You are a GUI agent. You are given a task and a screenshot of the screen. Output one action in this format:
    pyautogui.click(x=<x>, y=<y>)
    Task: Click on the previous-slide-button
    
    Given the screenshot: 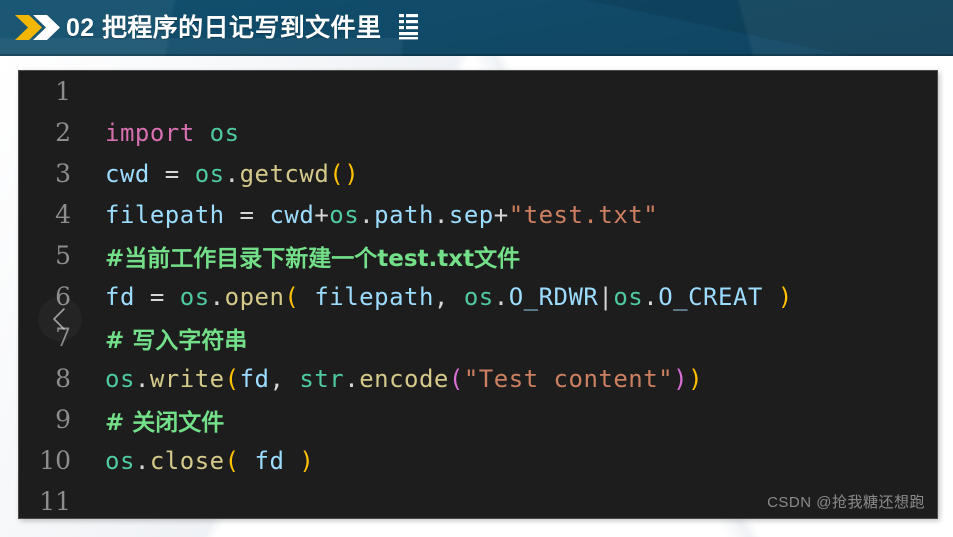 What is the action you would take?
    pyautogui.click(x=60, y=319)
    